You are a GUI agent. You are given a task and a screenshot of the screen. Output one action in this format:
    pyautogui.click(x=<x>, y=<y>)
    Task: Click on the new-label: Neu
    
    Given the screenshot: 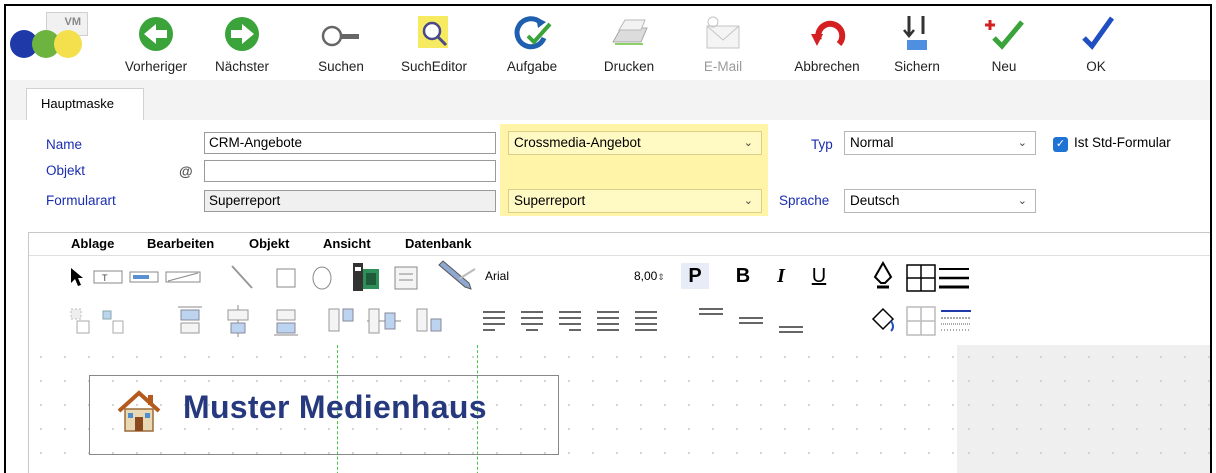 What is the action you would take?
    pyautogui.click(x=1004, y=66)
    